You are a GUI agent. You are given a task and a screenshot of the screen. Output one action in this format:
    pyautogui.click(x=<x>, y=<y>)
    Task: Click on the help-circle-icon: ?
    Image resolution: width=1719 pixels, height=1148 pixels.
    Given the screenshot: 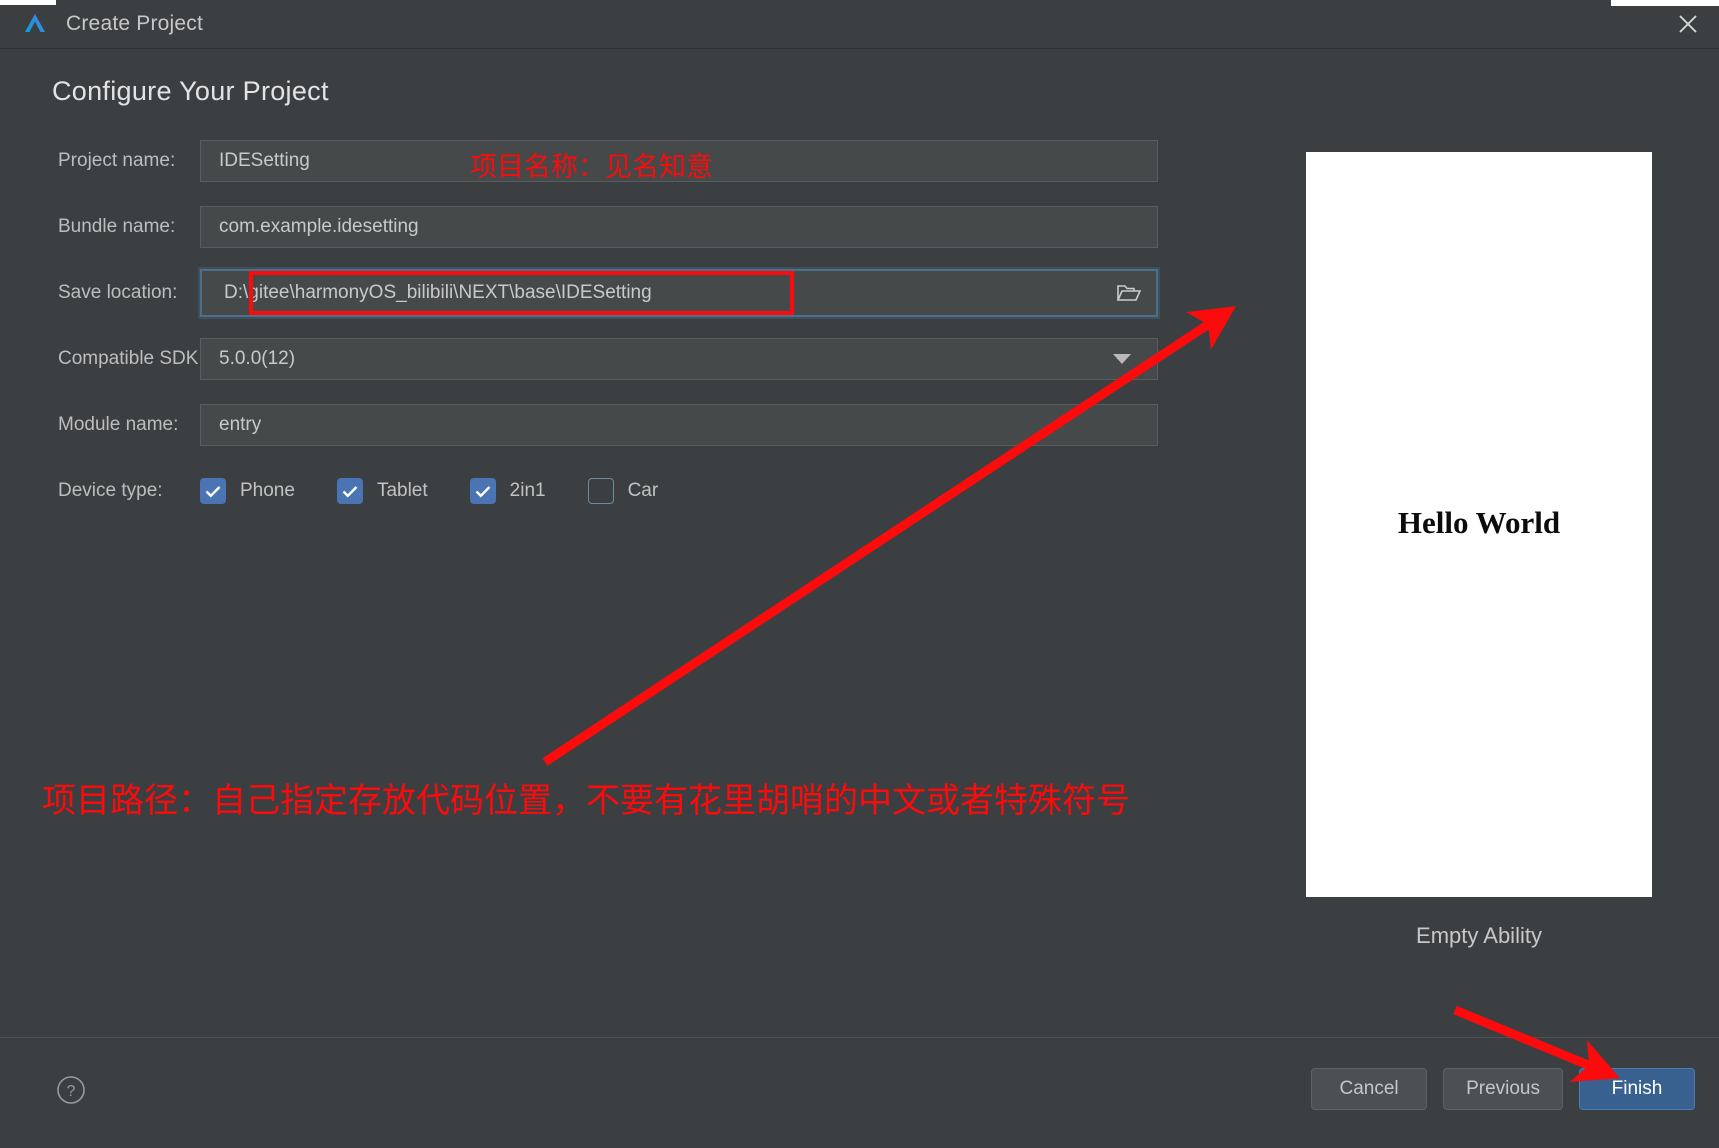 What is the action you would take?
    pyautogui.click(x=71, y=1090)
    